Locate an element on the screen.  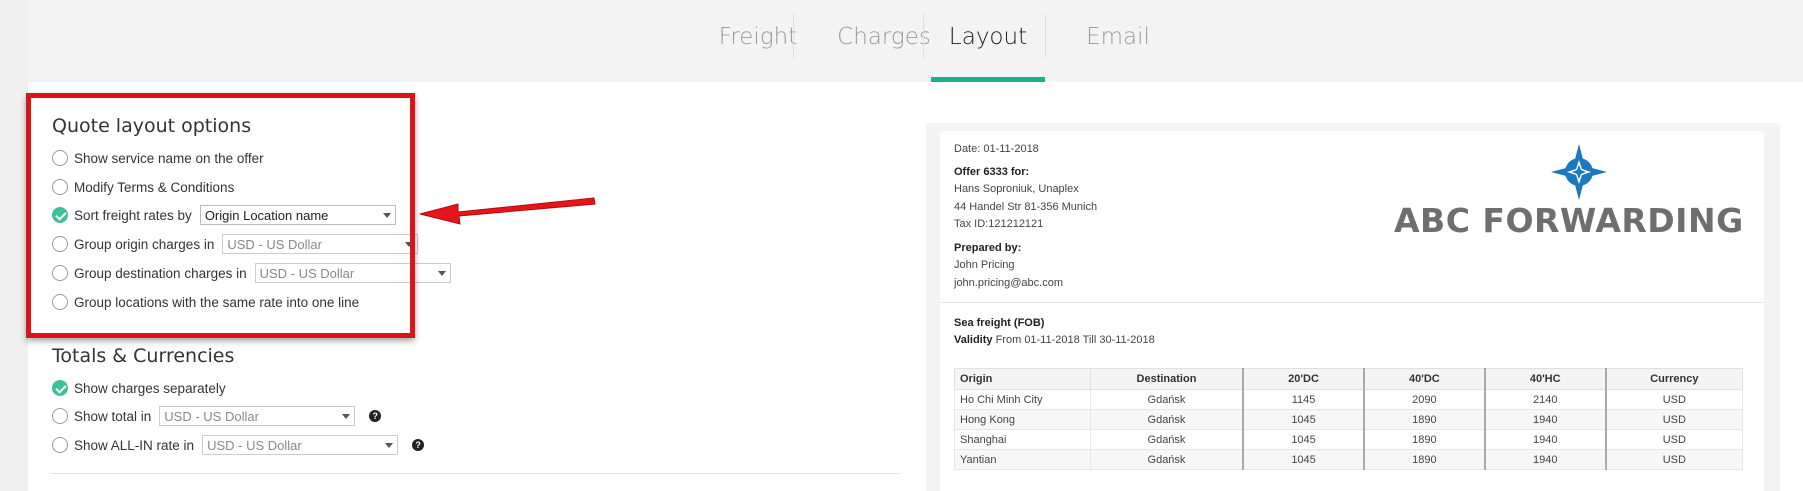
all-in-currency-select: USD - US Dollar is located at coordinates (300, 445).